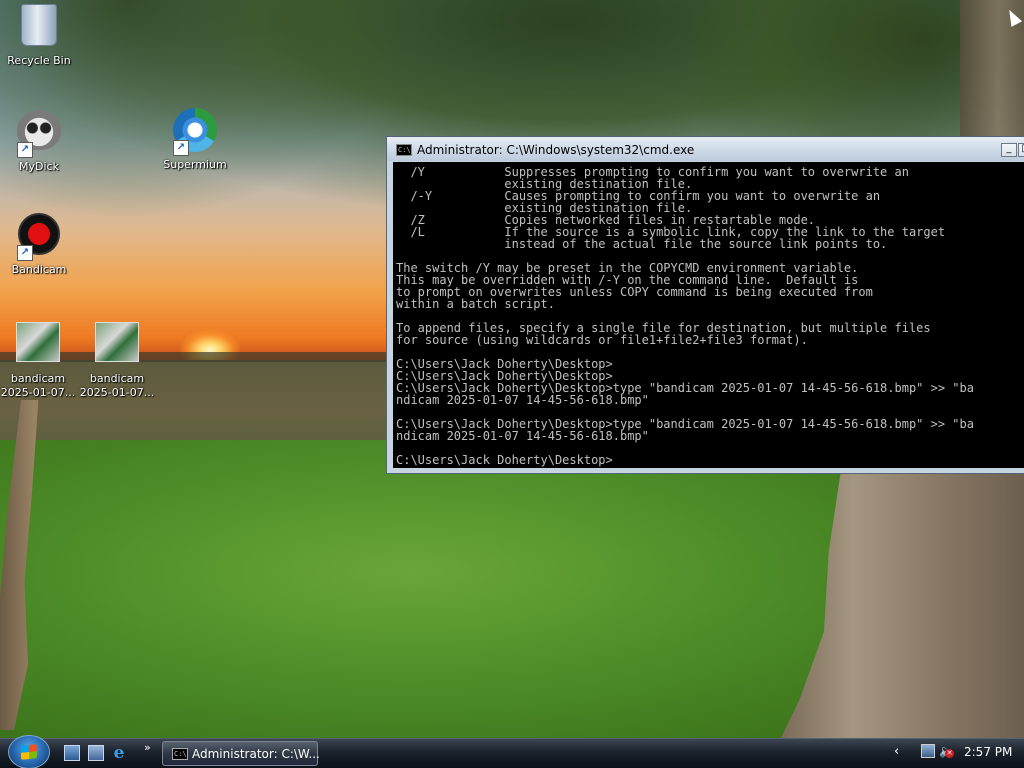  What do you see at coordinates (72, 753) in the screenshot?
I see `show-desktop-icon` at bounding box center [72, 753].